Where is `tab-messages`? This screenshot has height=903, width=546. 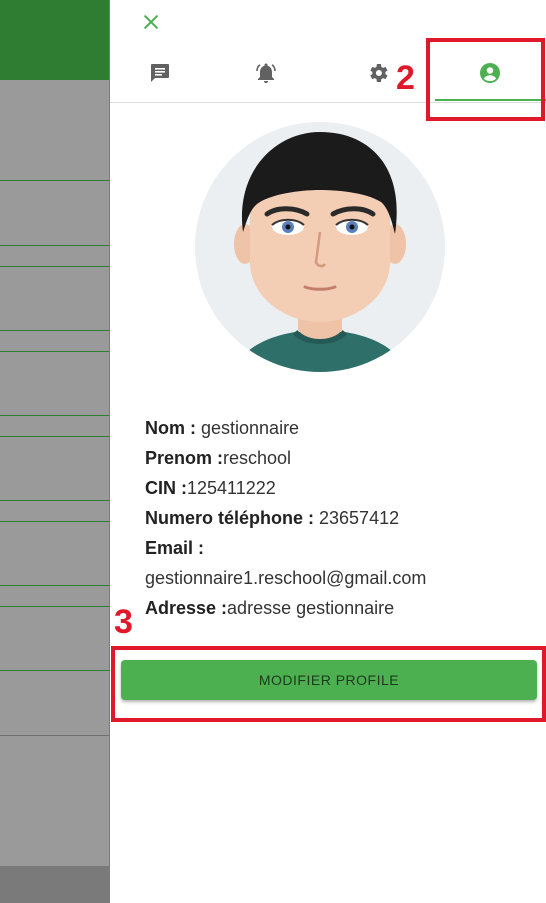 tab-messages is located at coordinates (160, 73).